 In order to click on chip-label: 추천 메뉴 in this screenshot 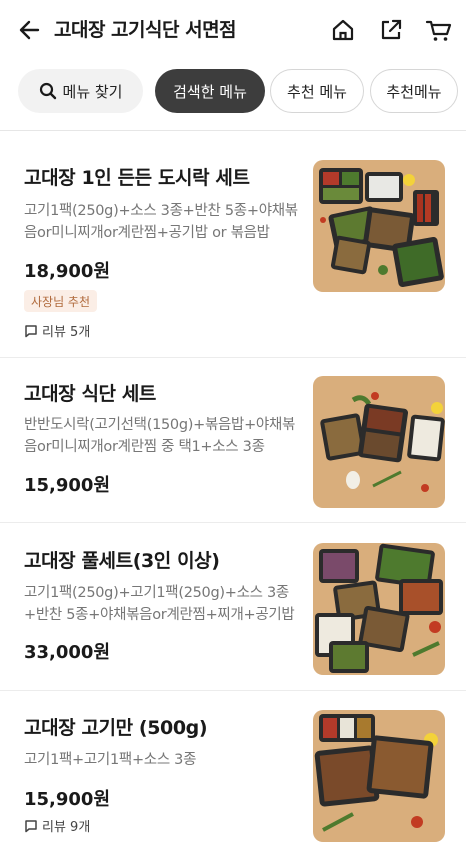, I will do `click(317, 91)`.